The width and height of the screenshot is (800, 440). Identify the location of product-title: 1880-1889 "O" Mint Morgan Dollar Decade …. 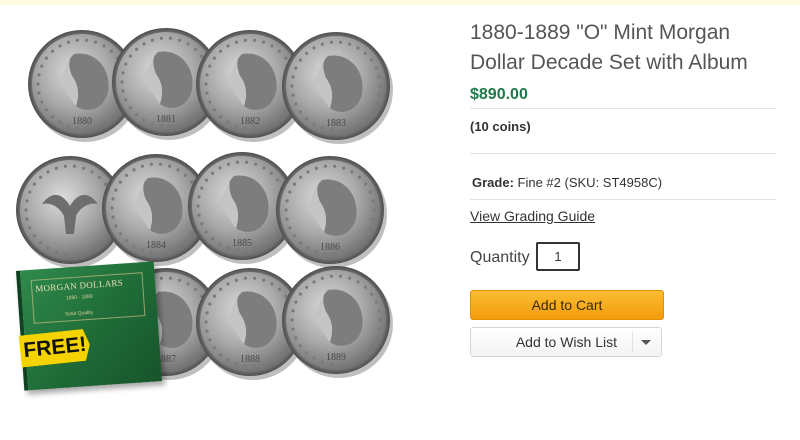
(609, 47).